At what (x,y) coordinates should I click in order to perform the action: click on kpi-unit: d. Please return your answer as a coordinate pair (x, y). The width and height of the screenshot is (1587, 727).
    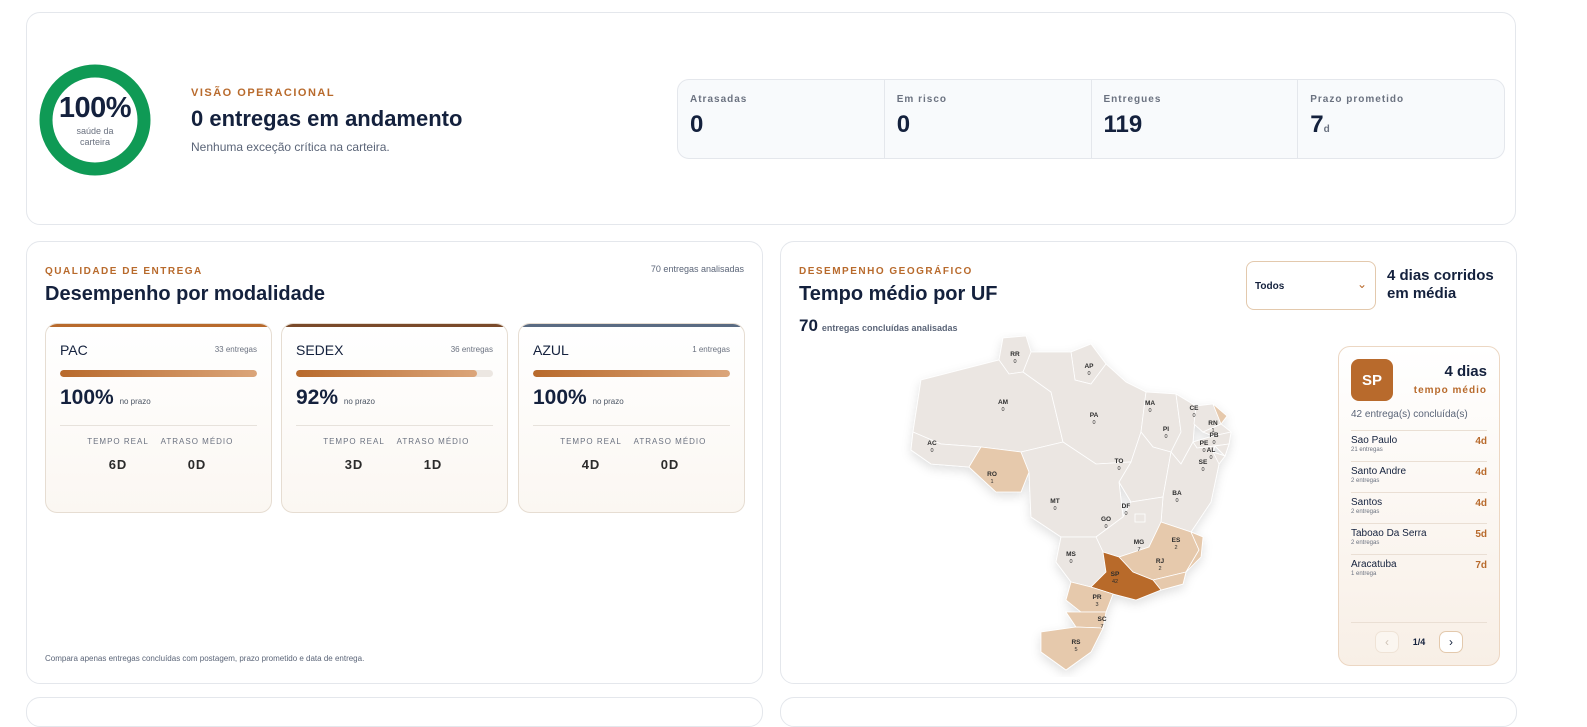
    Looking at the image, I should click on (1326, 129).